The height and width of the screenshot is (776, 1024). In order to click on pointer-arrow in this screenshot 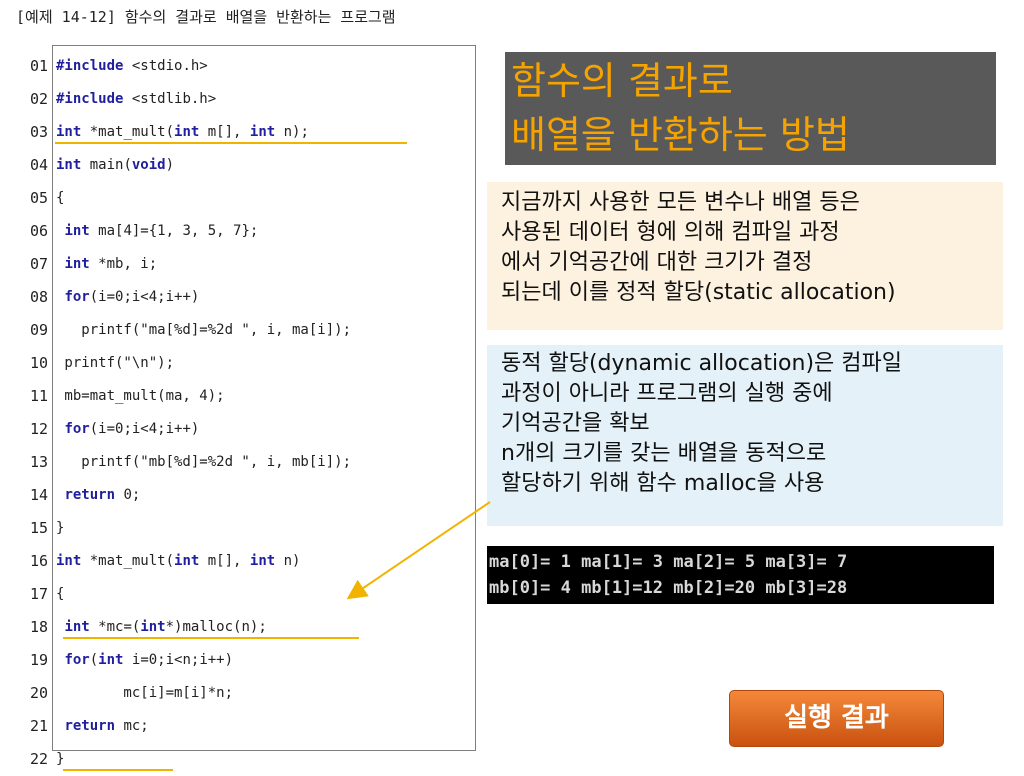, I will do `click(418, 550)`.